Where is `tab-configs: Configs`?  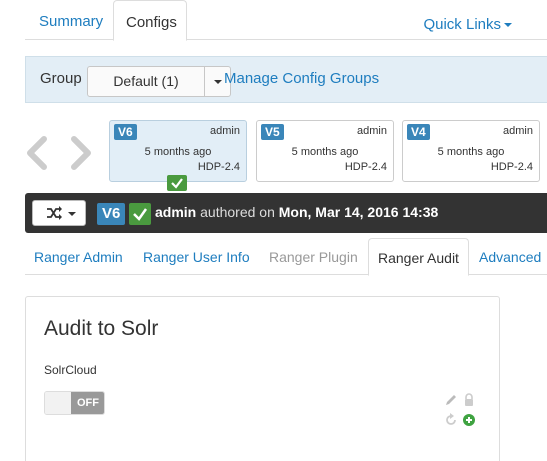 tab-configs: Configs is located at coordinates (150, 20).